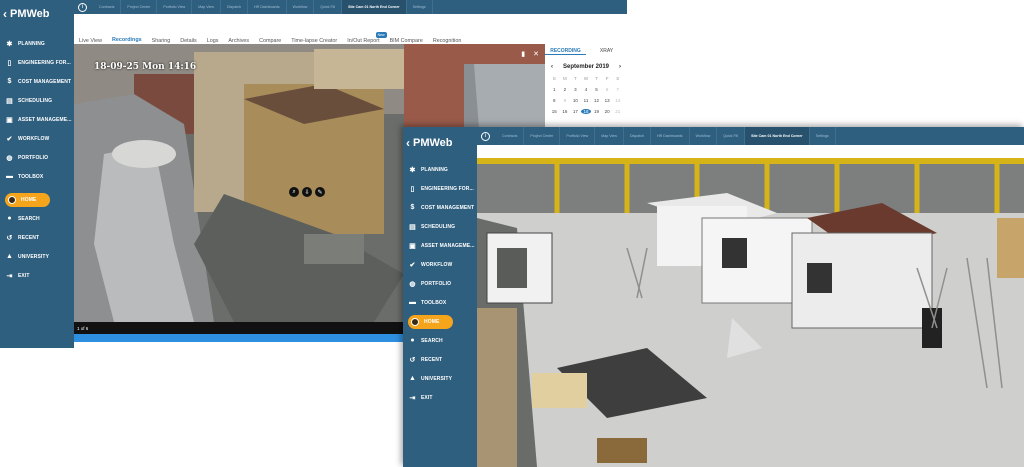 This screenshot has height=467, width=1024. Describe the element at coordinates (575, 78) in the screenshot. I see `day-header: T` at that location.